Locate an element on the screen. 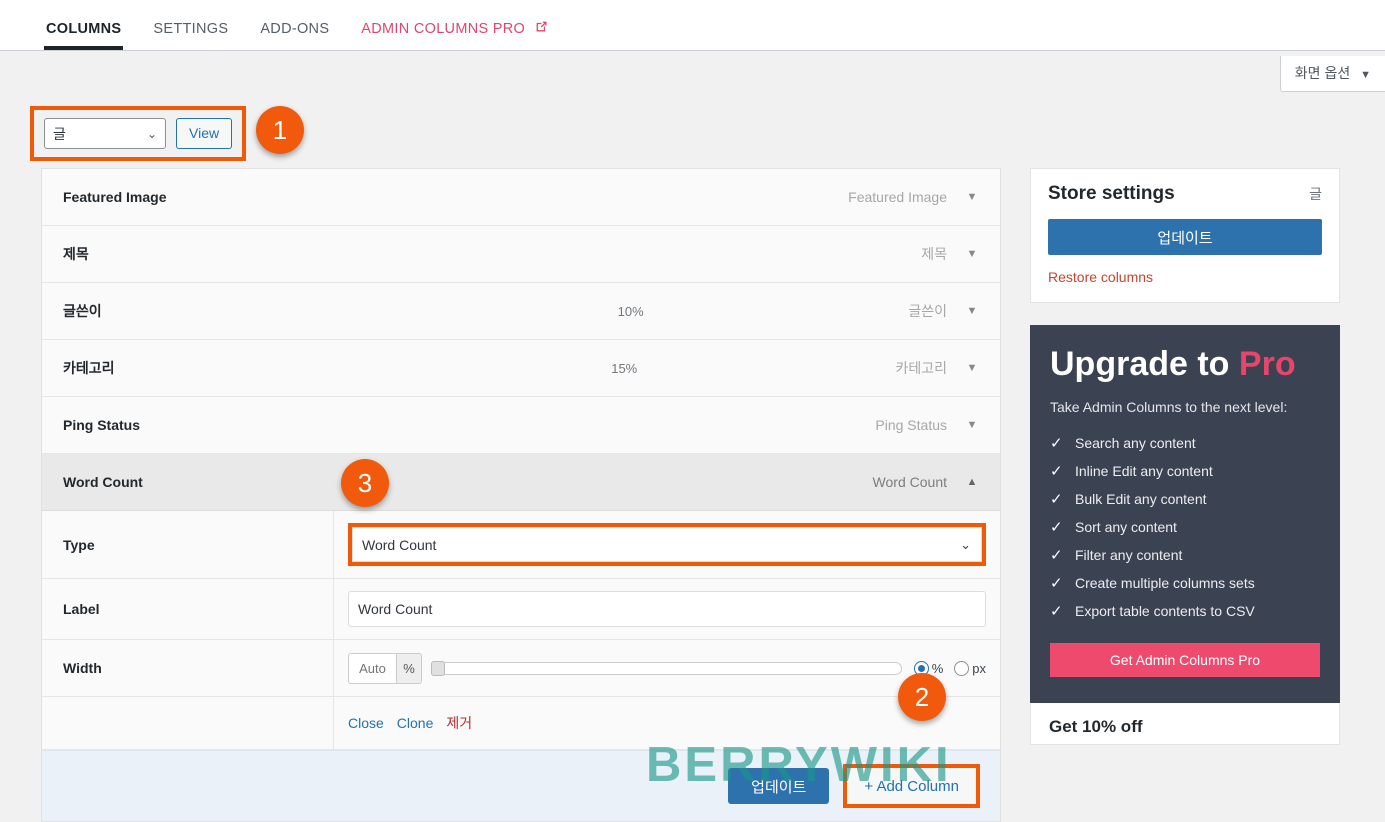 The image size is (1385, 822). width-slider is located at coordinates (666, 668).